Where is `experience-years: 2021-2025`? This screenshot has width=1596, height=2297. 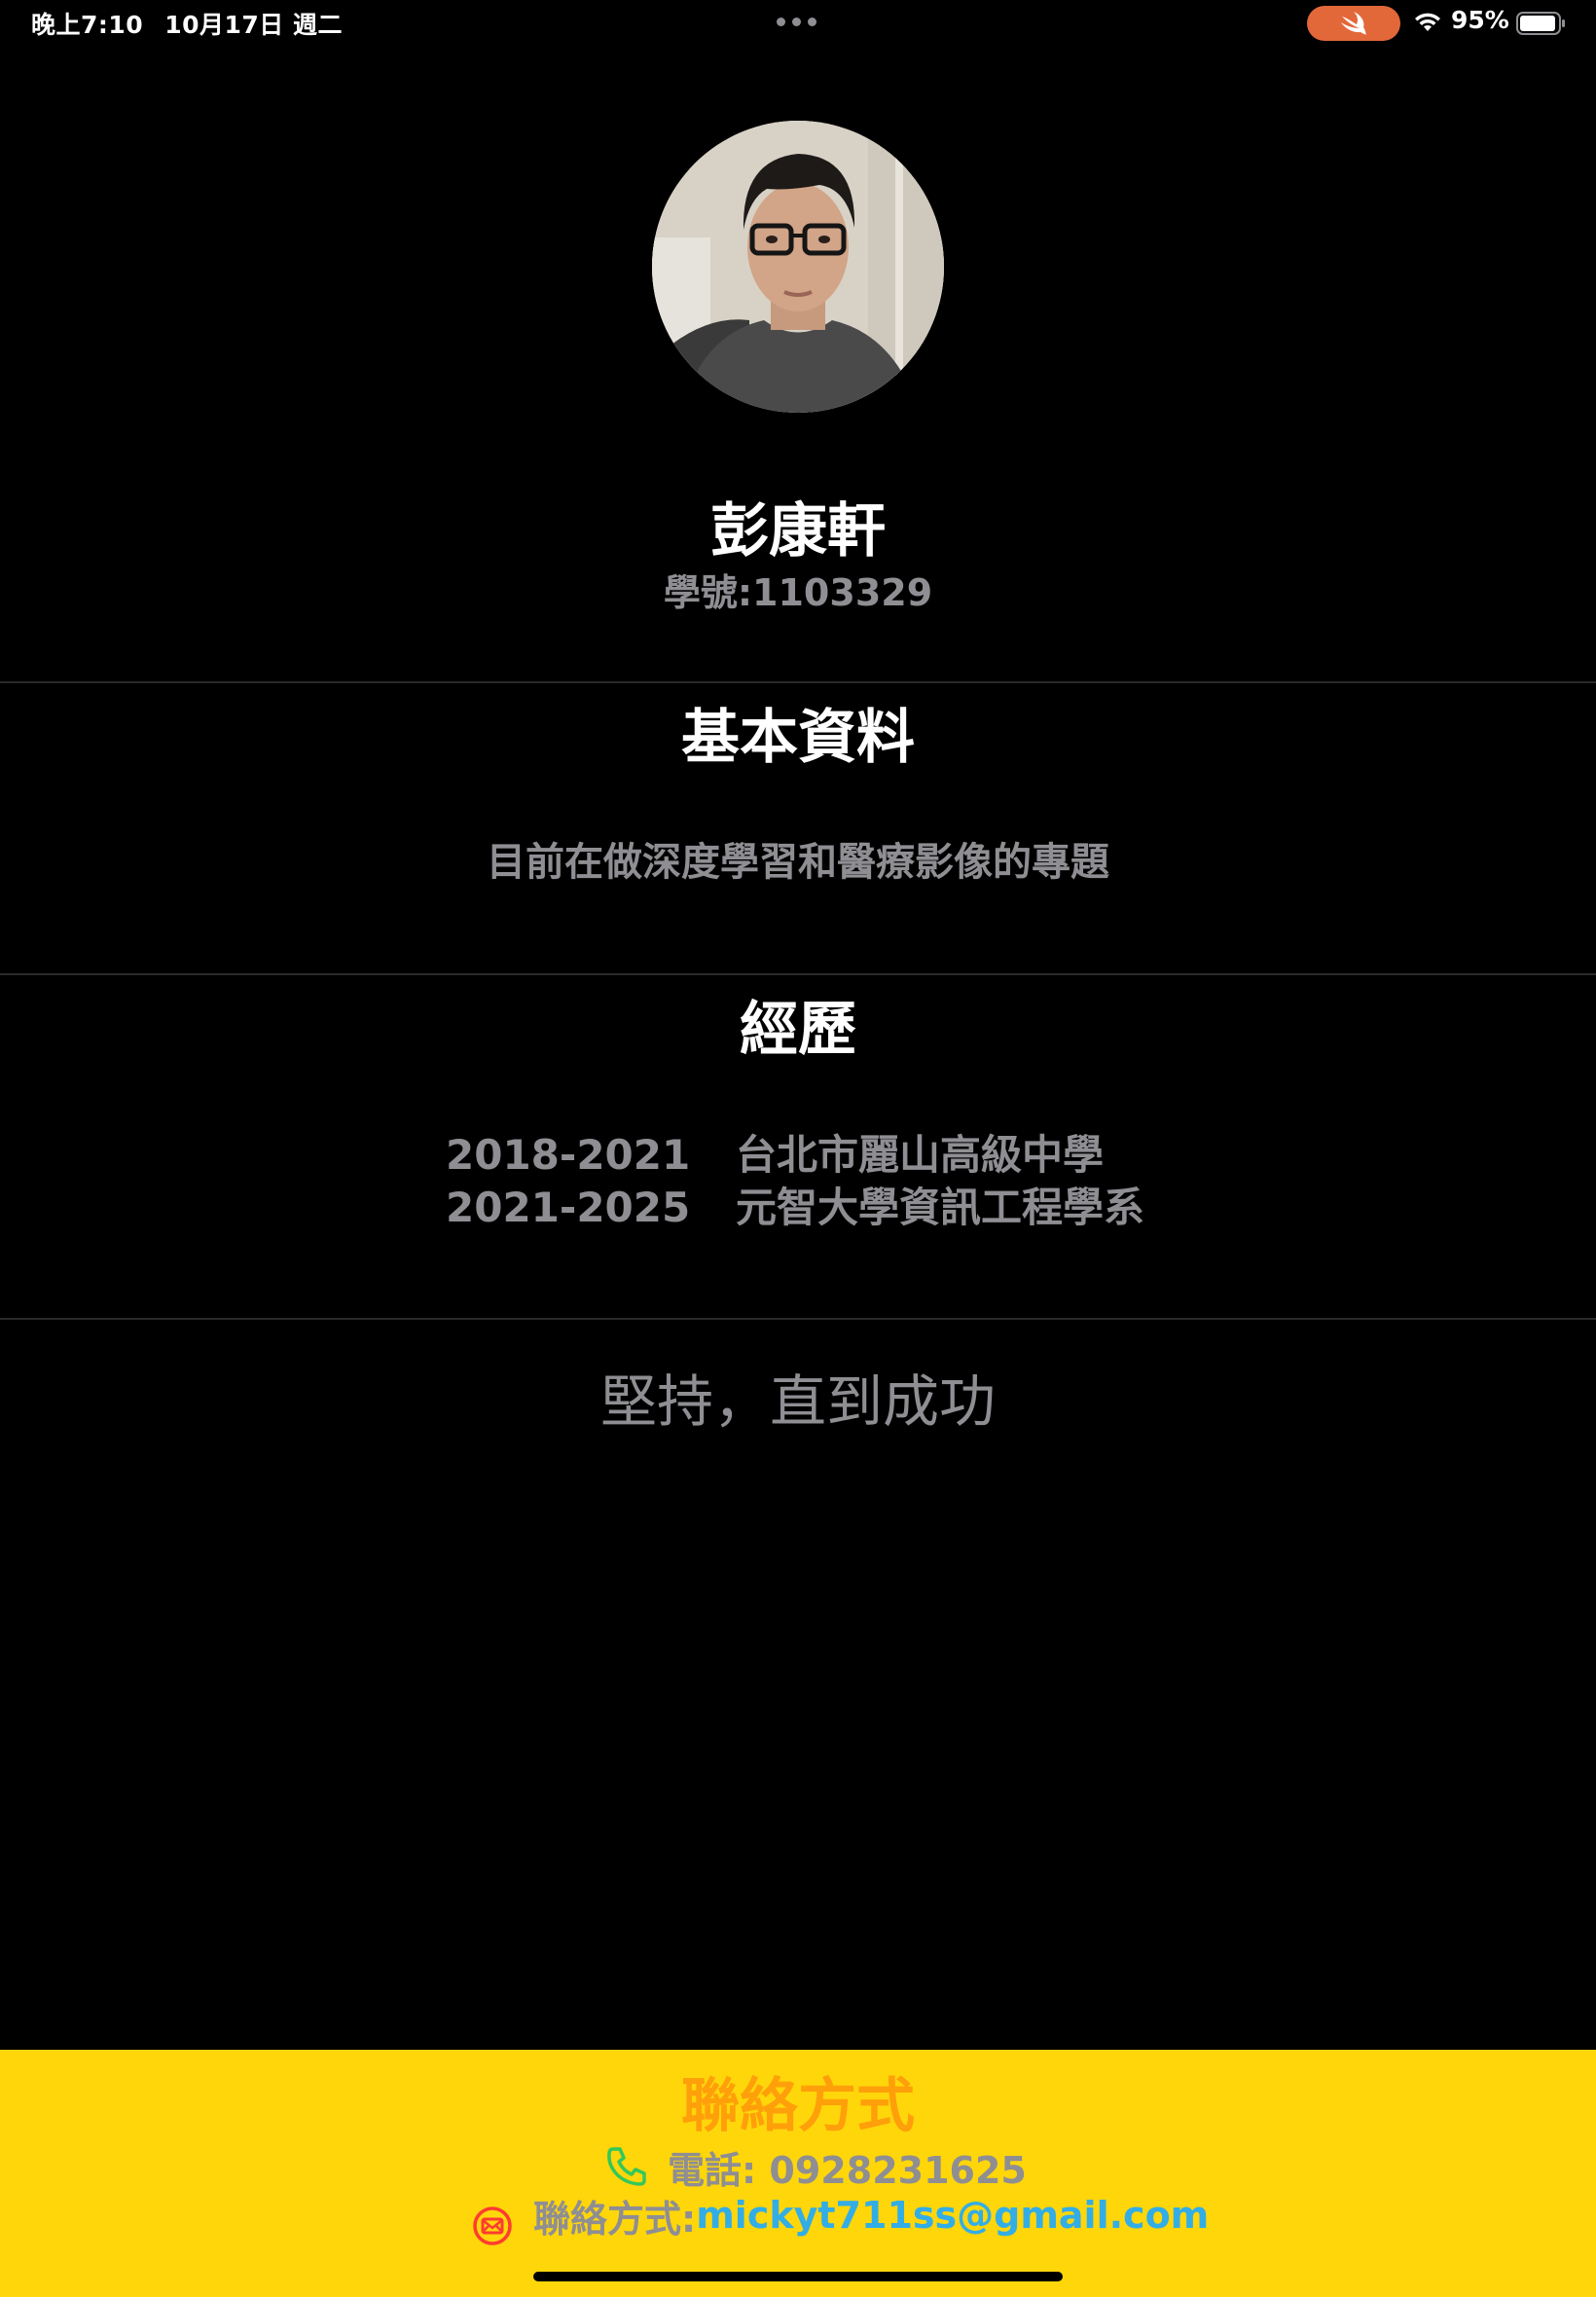 experience-years: 2021-2025 is located at coordinates (568, 1207).